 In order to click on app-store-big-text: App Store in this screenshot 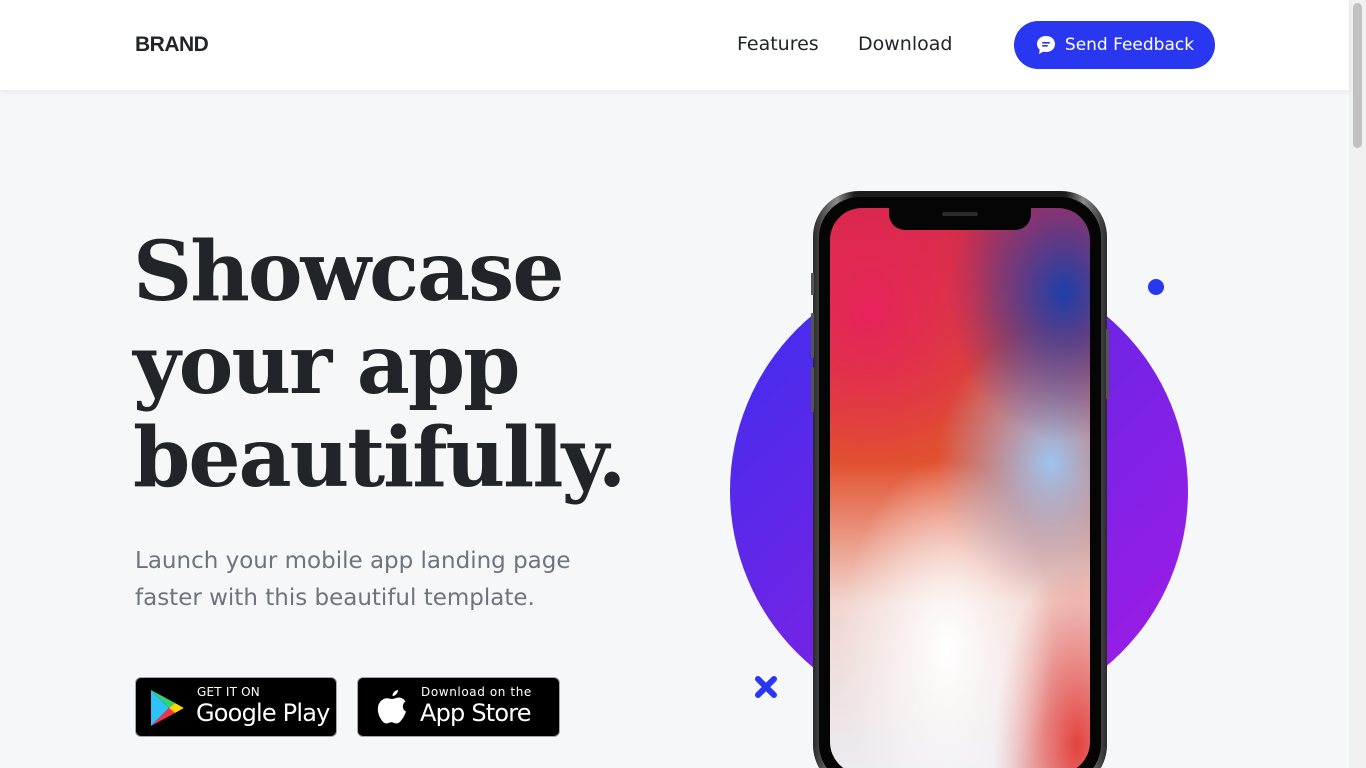, I will do `click(476, 713)`.